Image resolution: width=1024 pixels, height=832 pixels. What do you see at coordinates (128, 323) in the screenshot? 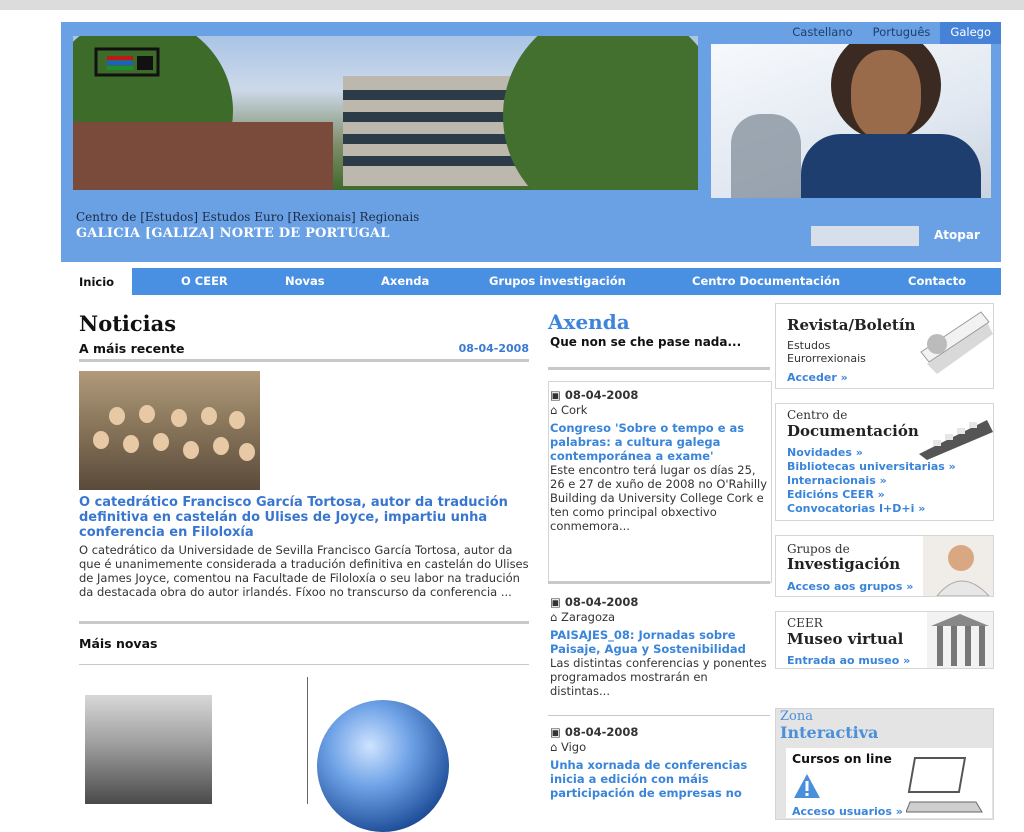
I see `news-heading: Noticias` at bounding box center [128, 323].